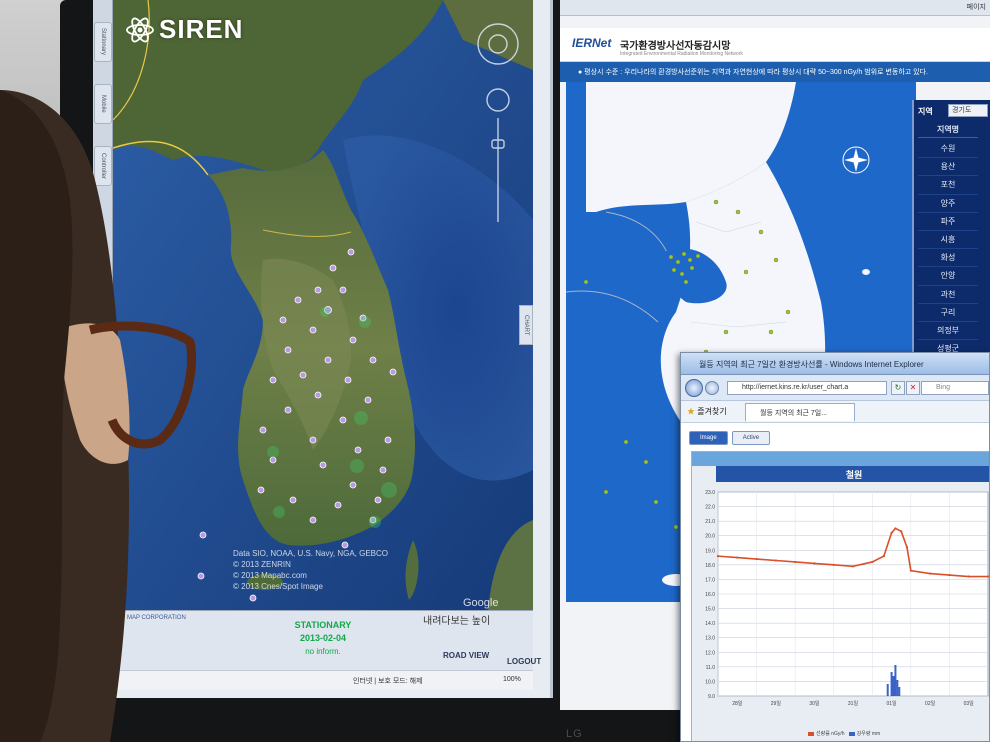 The width and height of the screenshot is (990, 742). What do you see at coordinates (948, 331) in the screenshot?
I see `region-item: 의정부` at bounding box center [948, 331].